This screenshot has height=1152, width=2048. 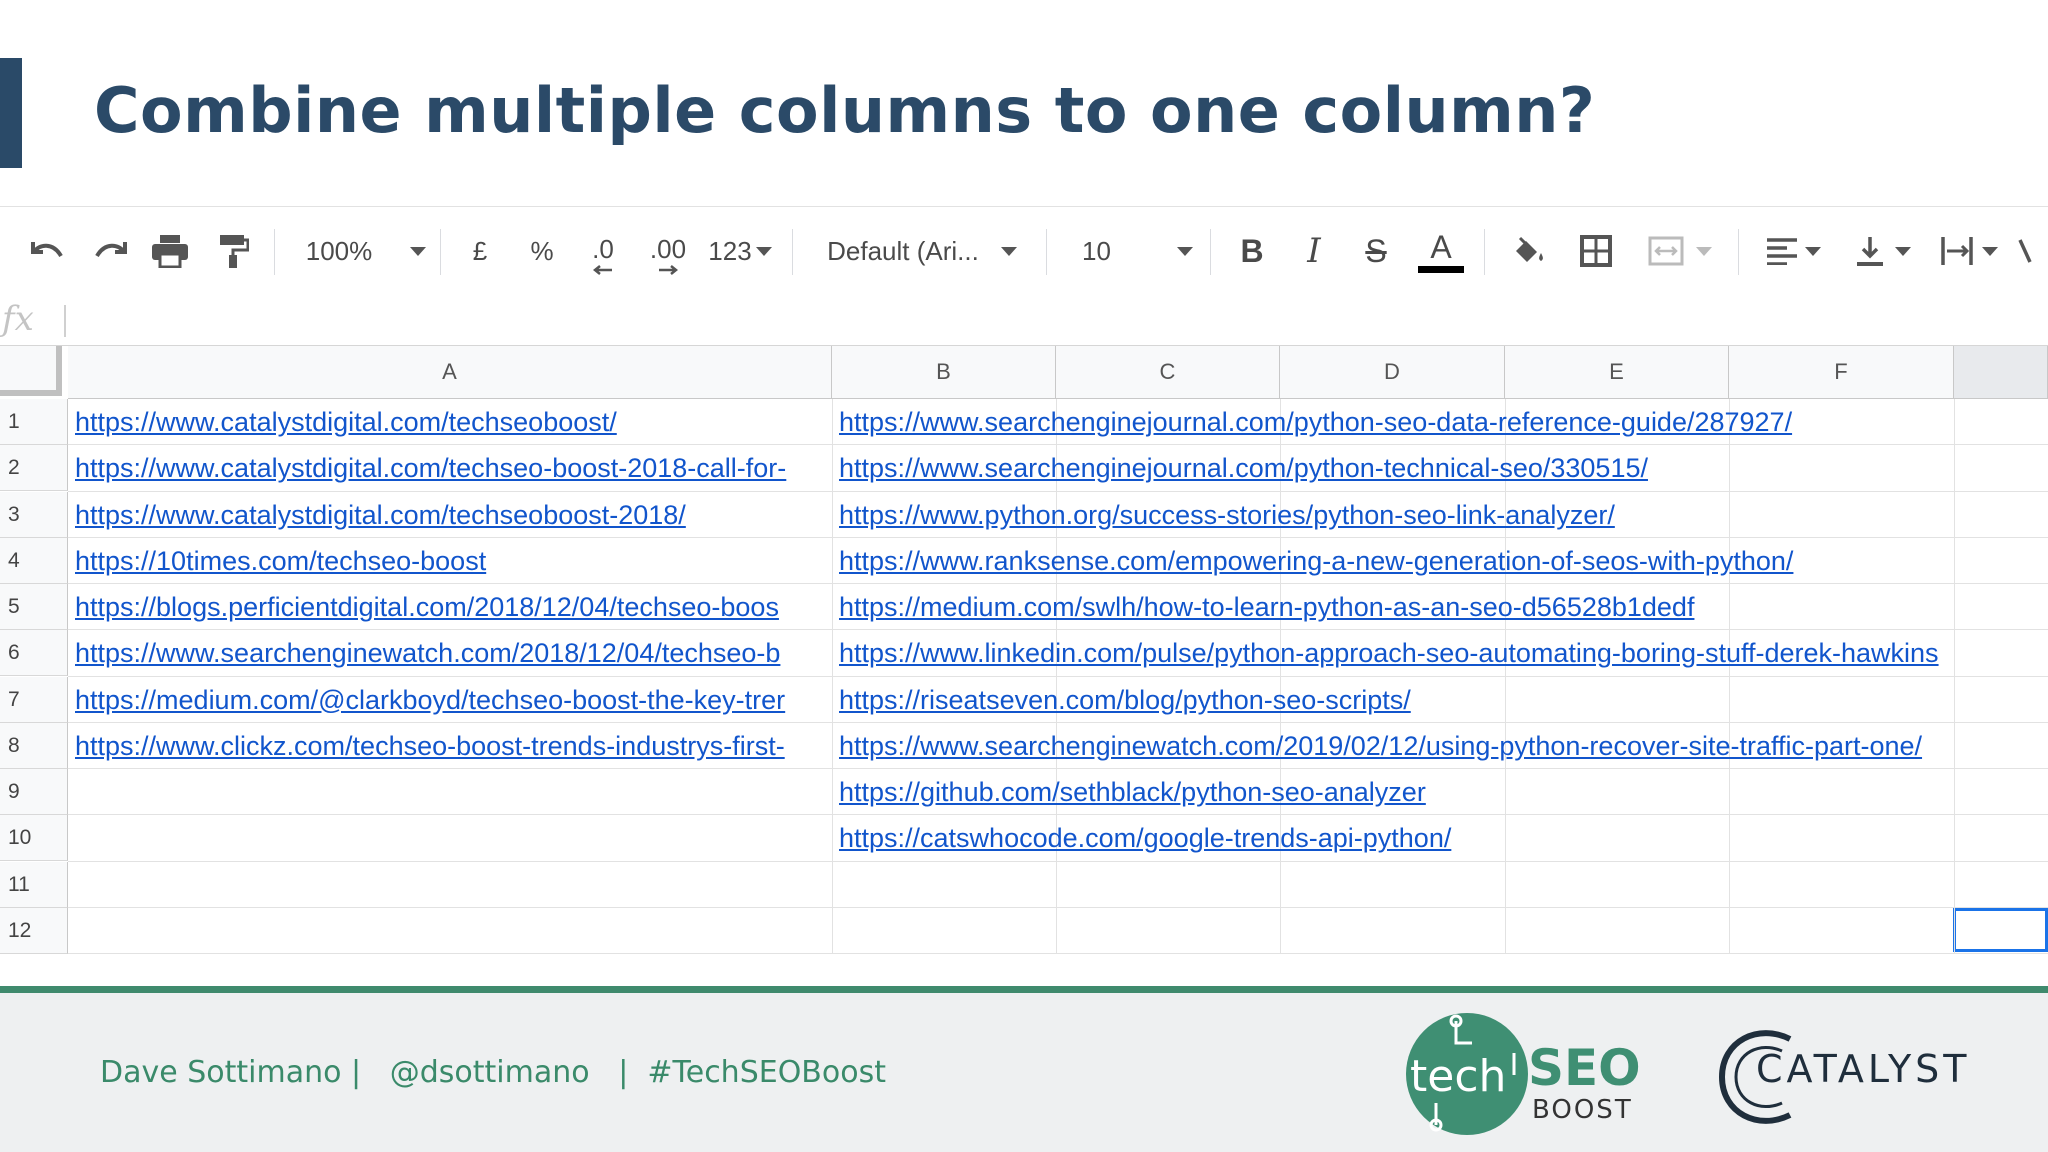 I want to click on row-header: 10, so click(x=34, y=838).